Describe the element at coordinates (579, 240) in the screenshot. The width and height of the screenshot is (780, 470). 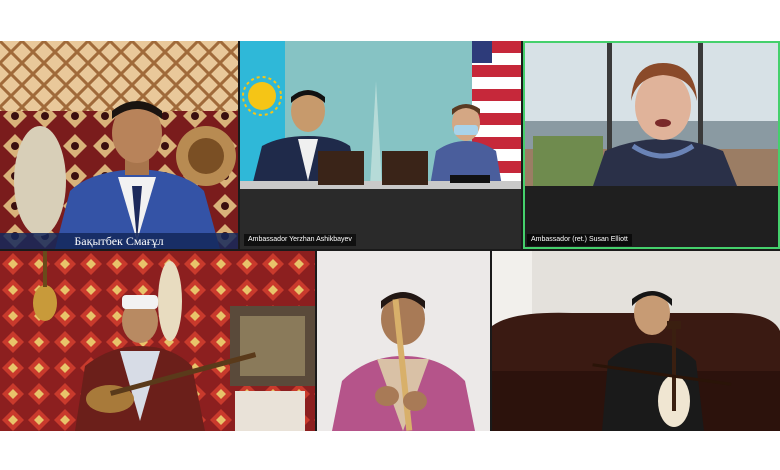
I see `participant-name-tag: Ambassador (ret.) Susan Elliott` at that location.